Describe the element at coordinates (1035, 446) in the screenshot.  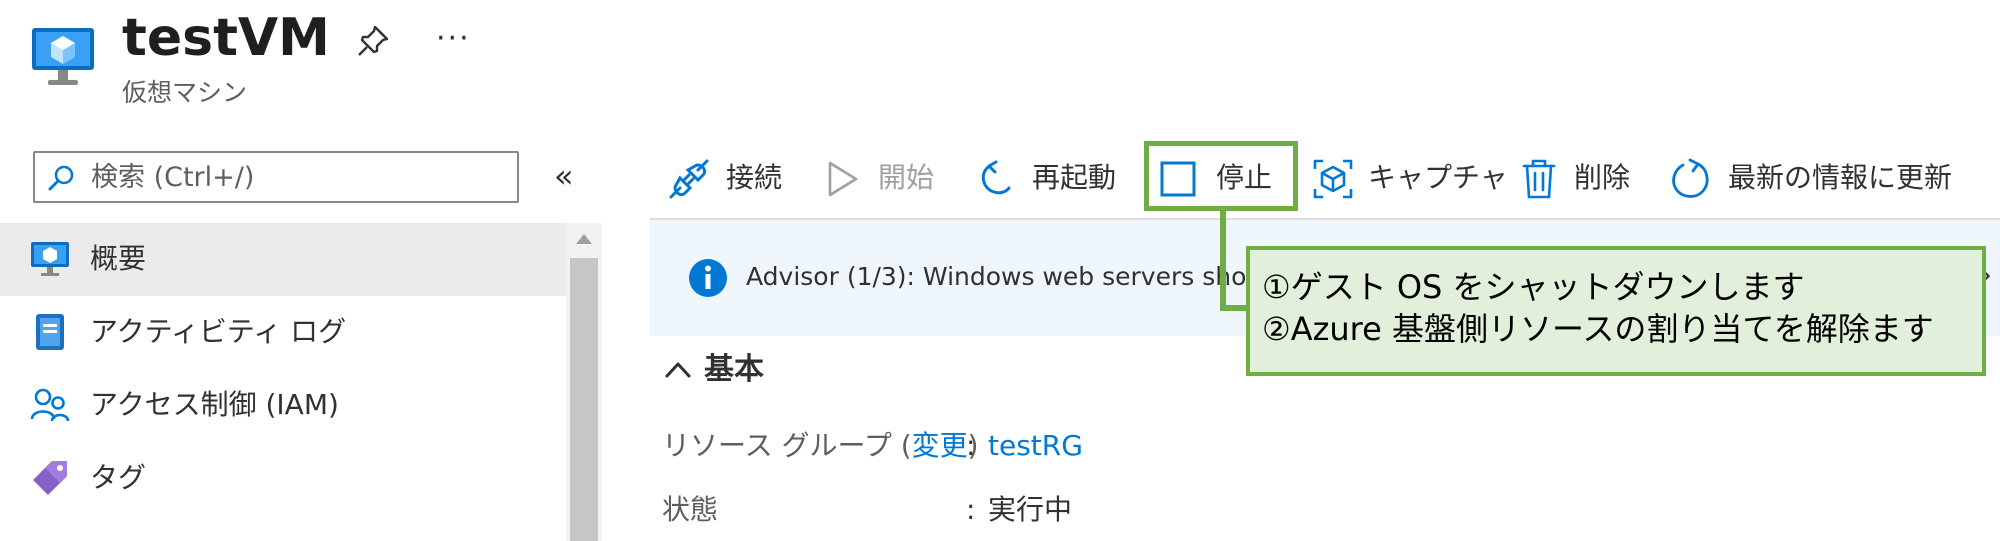
I see `resource-group-value-link: testRG` at that location.